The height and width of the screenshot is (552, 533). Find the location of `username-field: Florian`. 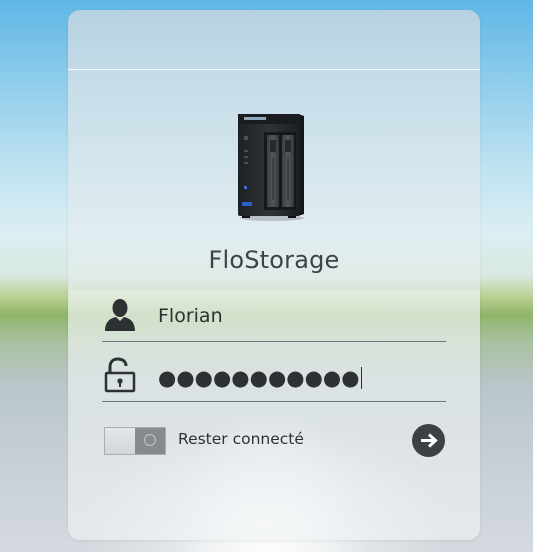

username-field: Florian is located at coordinates (274, 316).